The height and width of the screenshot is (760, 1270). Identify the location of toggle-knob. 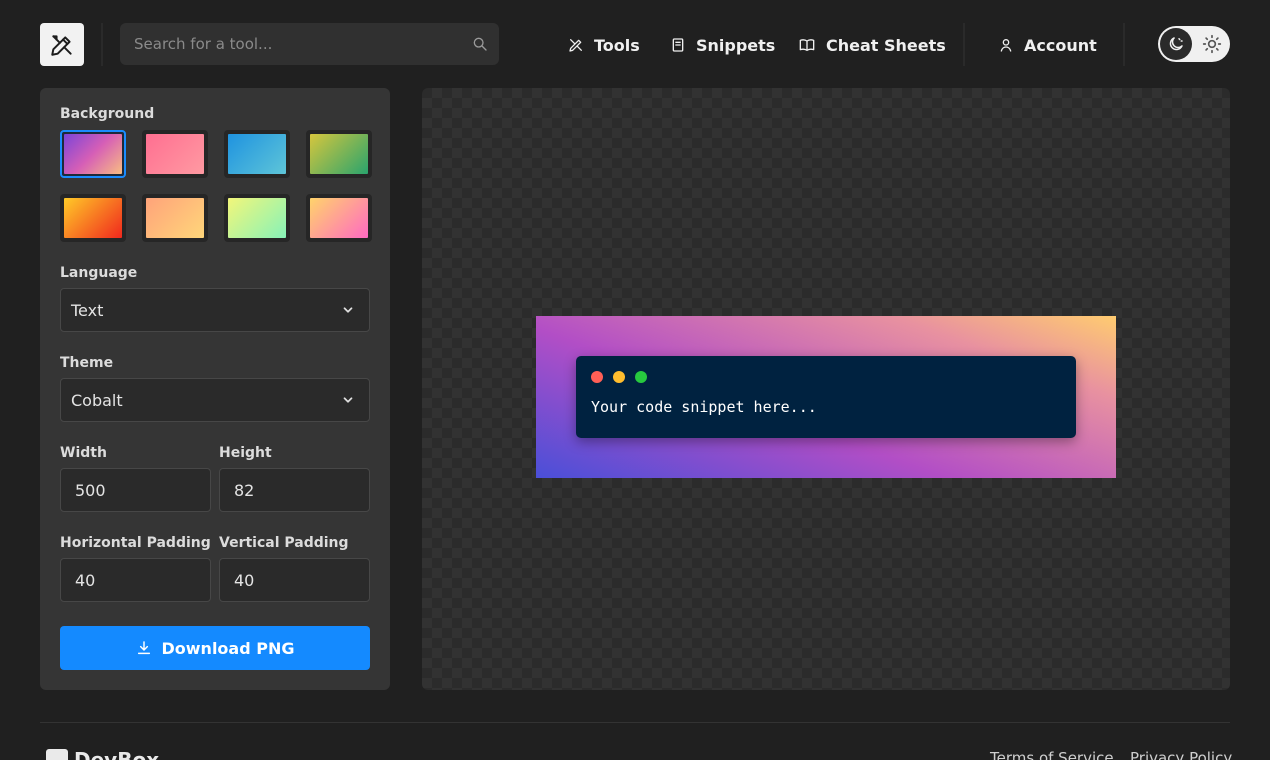
(1176, 44).